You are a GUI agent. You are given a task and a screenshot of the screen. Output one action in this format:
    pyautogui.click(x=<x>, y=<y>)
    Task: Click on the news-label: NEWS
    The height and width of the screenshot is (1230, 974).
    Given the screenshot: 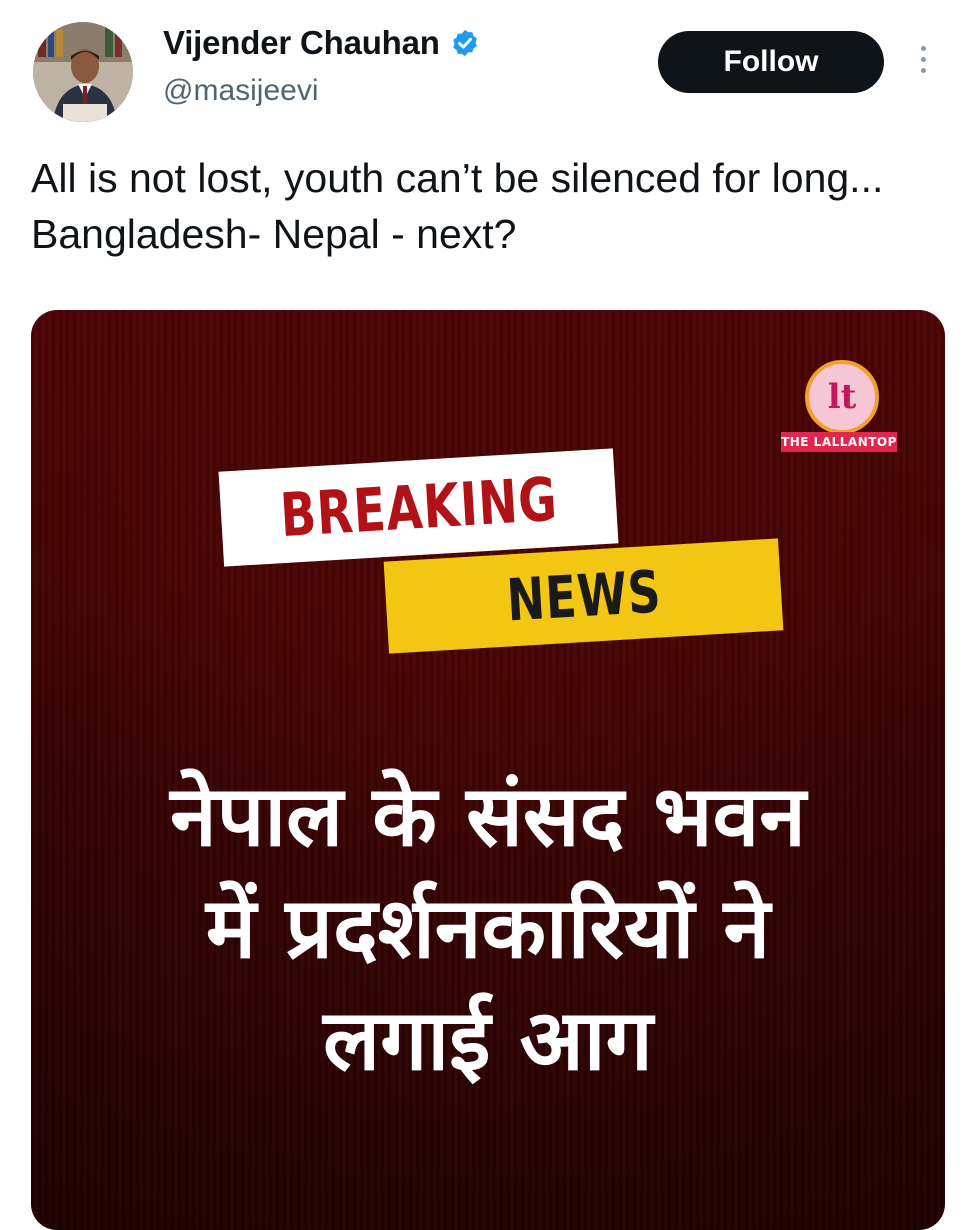 What is the action you would take?
    pyautogui.click(x=583, y=596)
    